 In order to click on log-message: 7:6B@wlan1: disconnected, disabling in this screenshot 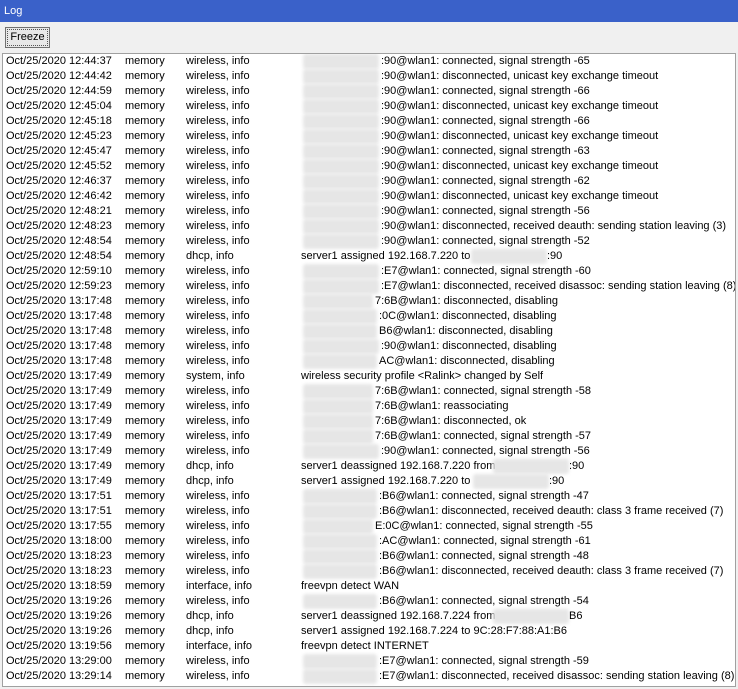, I will do `click(467, 301)`.